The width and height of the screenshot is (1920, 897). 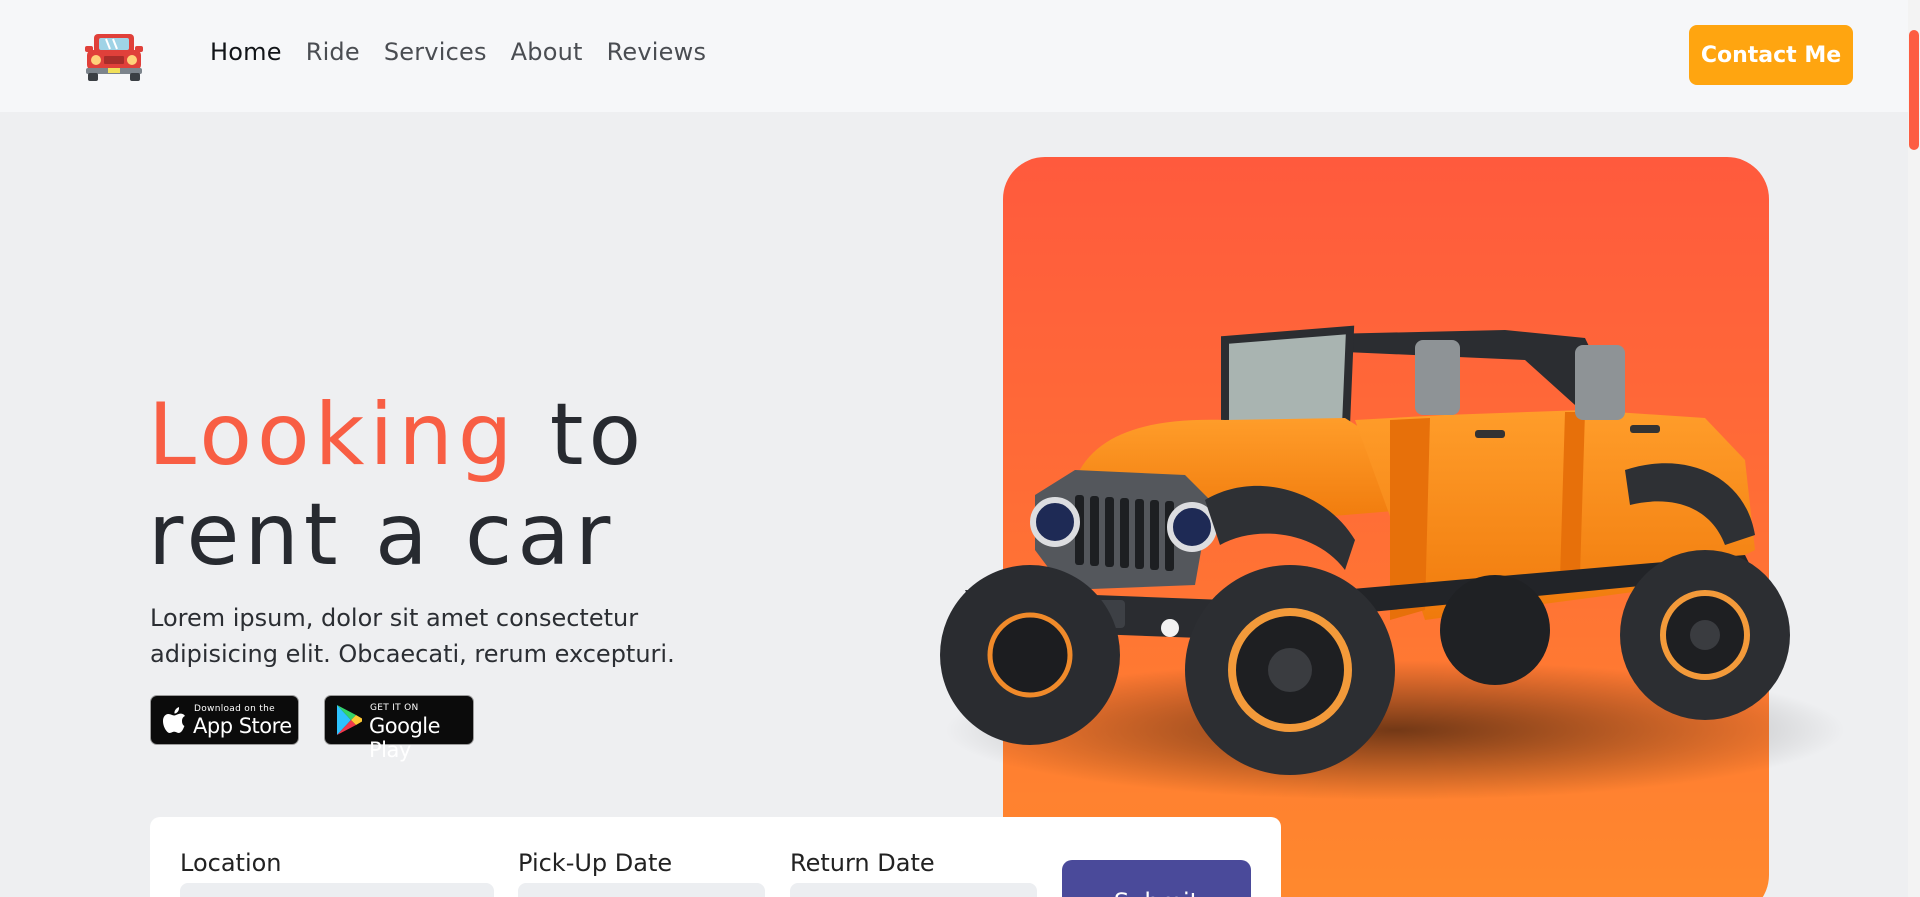 I want to click on app-store-badge: Download on the App Store, so click(x=224, y=720).